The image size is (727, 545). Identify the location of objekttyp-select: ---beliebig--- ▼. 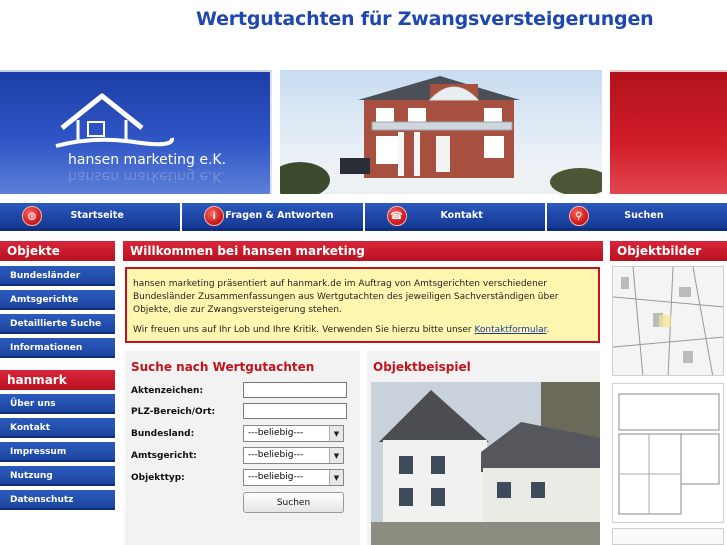
(293, 477).